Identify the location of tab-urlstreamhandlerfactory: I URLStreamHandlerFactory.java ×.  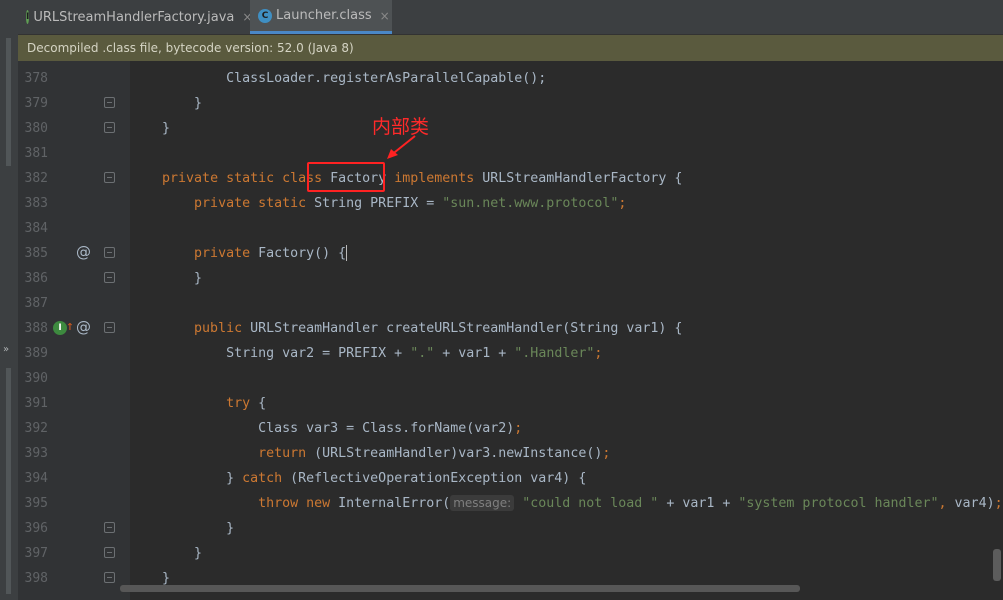
(135, 17).